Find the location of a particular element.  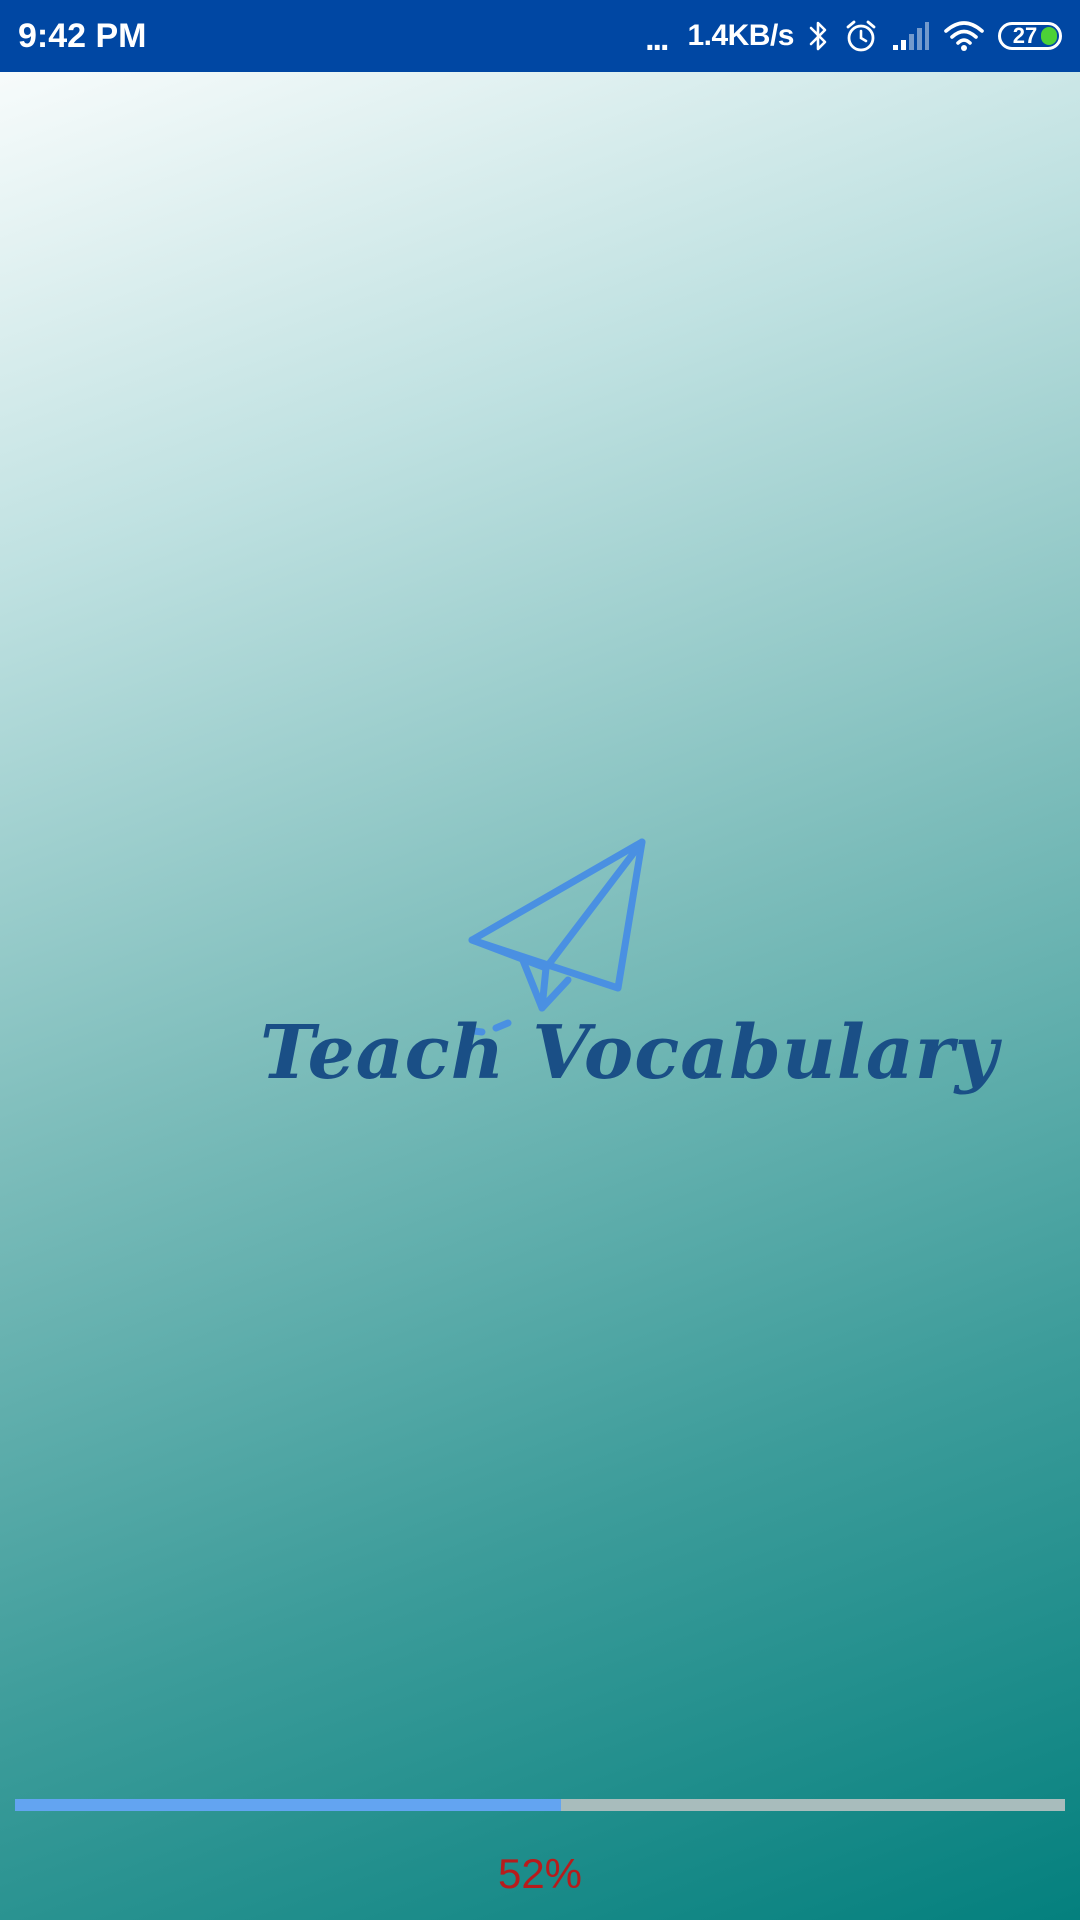

loading-percent: 52% is located at coordinates (540, 1873).